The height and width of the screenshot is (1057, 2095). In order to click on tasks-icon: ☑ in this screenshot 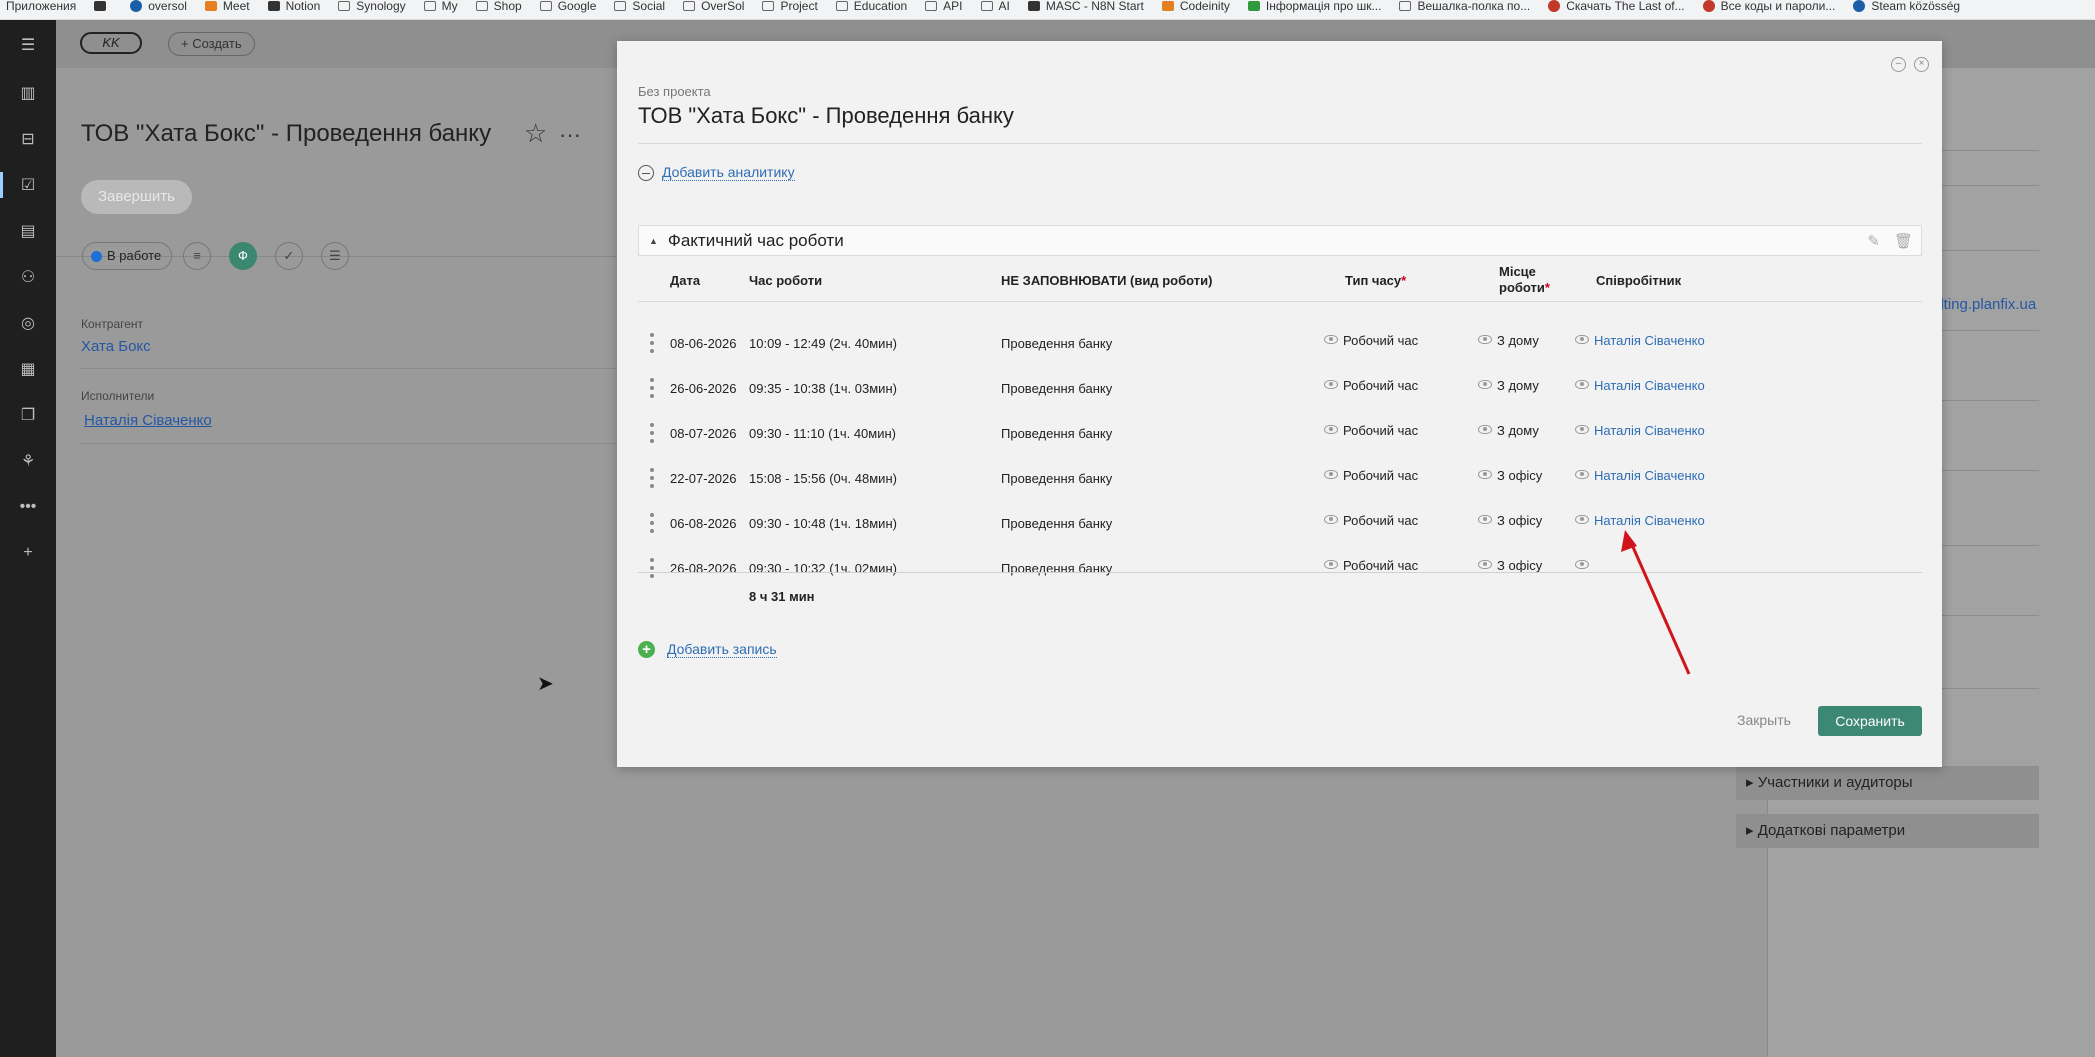, I will do `click(28, 185)`.